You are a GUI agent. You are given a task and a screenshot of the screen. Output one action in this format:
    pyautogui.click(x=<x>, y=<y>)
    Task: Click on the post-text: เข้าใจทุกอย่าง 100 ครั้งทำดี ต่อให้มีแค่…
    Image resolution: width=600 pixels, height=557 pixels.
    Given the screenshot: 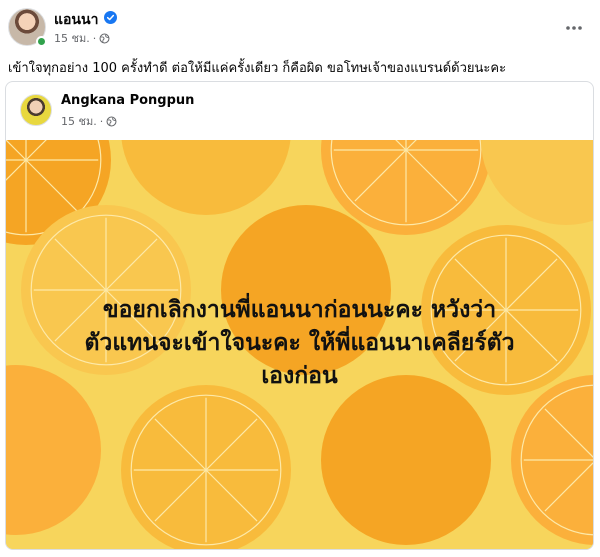 What is the action you would take?
    pyautogui.click(x=257, y=68)
    